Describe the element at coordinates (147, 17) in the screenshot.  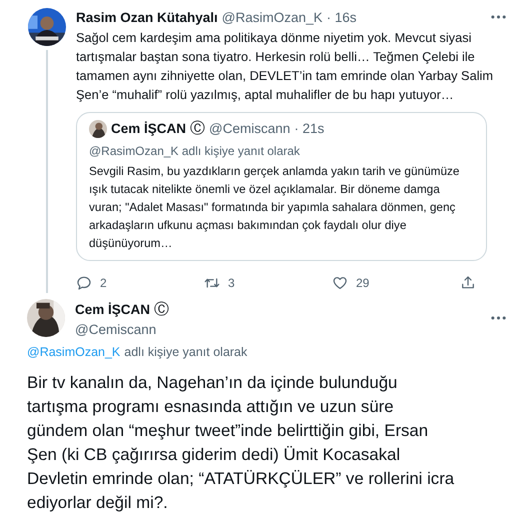
I see `author-name: Rasim Ozan Kütahyalı` at that location.